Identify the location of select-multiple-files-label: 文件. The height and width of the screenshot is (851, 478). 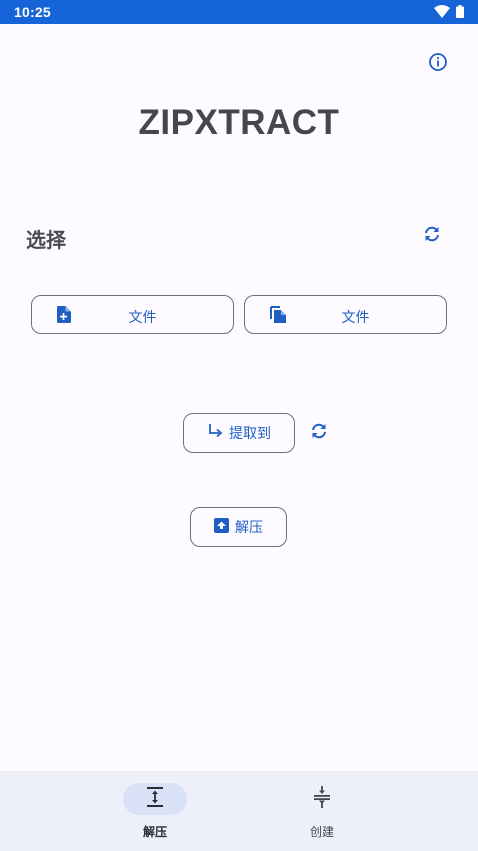
(355, 318).